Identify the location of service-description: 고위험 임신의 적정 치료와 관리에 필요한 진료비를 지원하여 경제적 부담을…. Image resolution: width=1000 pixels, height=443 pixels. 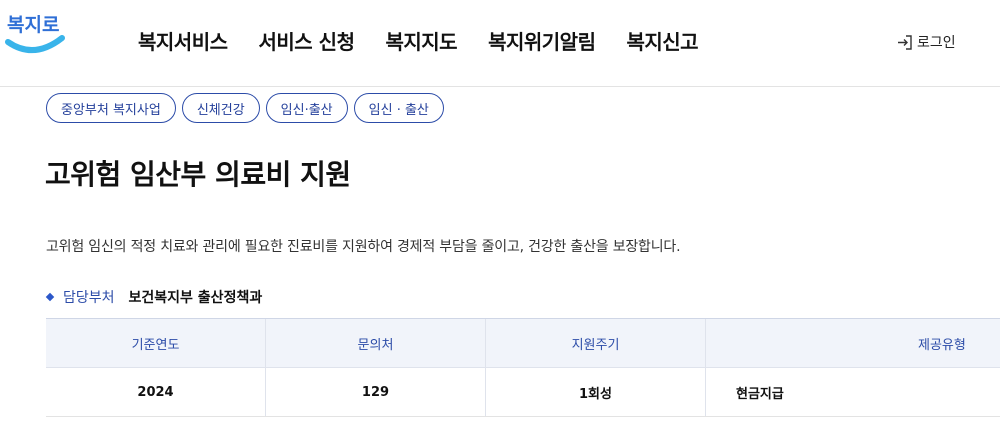
(363, 247).